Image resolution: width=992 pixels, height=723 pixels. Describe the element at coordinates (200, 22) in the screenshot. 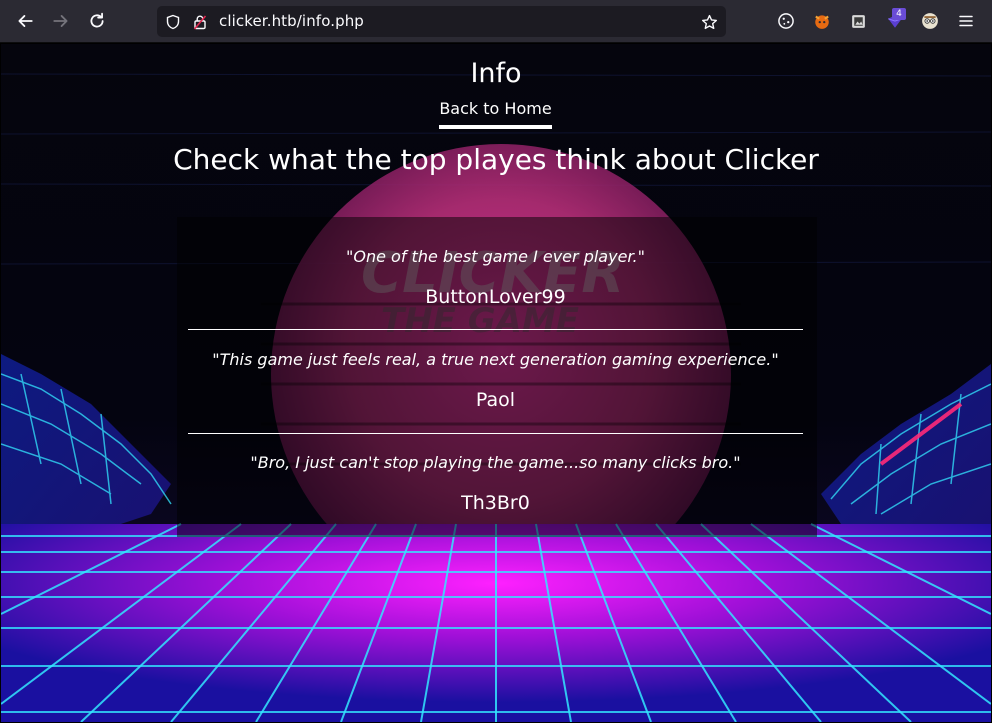

I see `lock-icon` at that location.